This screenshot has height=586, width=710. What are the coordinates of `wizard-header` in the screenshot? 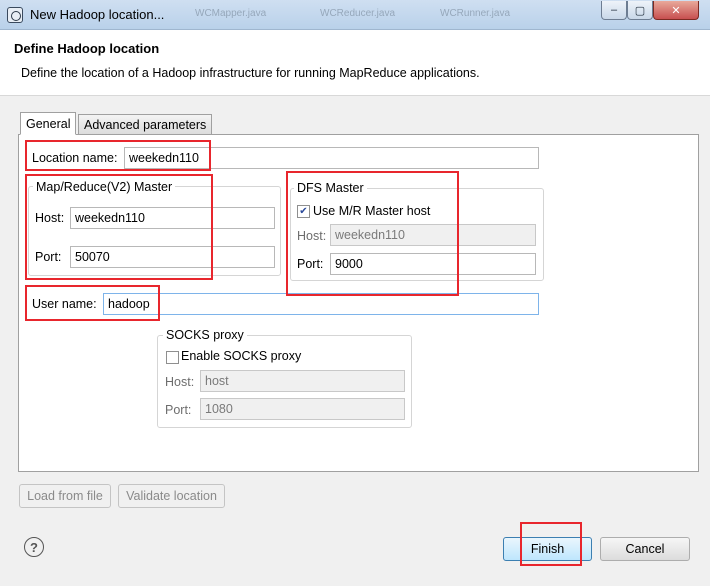 It's located at (355, 63).